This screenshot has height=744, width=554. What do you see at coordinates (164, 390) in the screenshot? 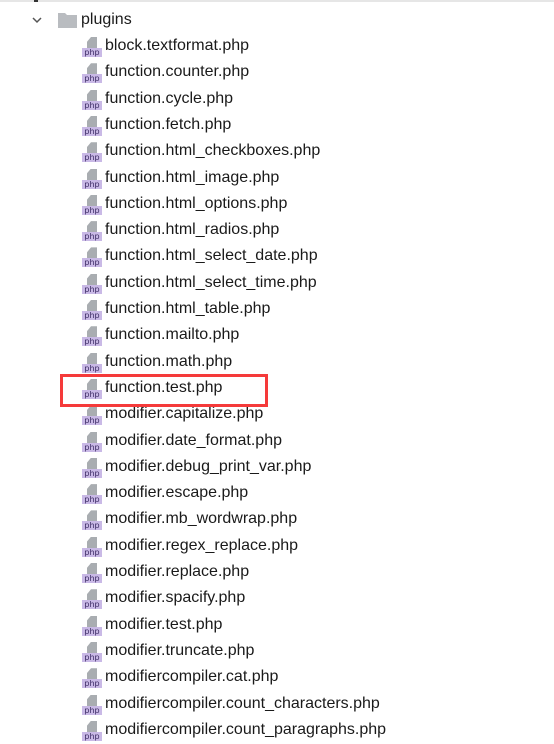
I see `highlight-box` at bounding box center [164, 390].